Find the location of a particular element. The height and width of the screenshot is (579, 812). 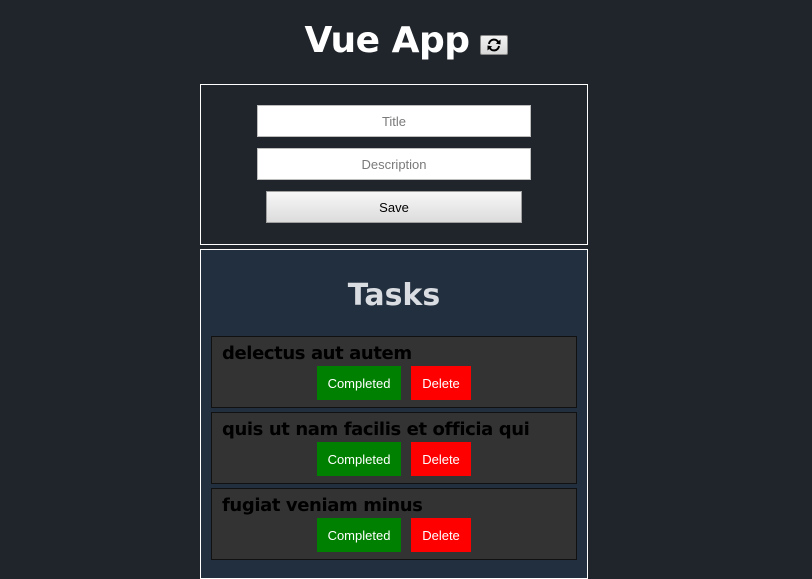

task-title: delectus aut autem is located at coordinates (317, 353).